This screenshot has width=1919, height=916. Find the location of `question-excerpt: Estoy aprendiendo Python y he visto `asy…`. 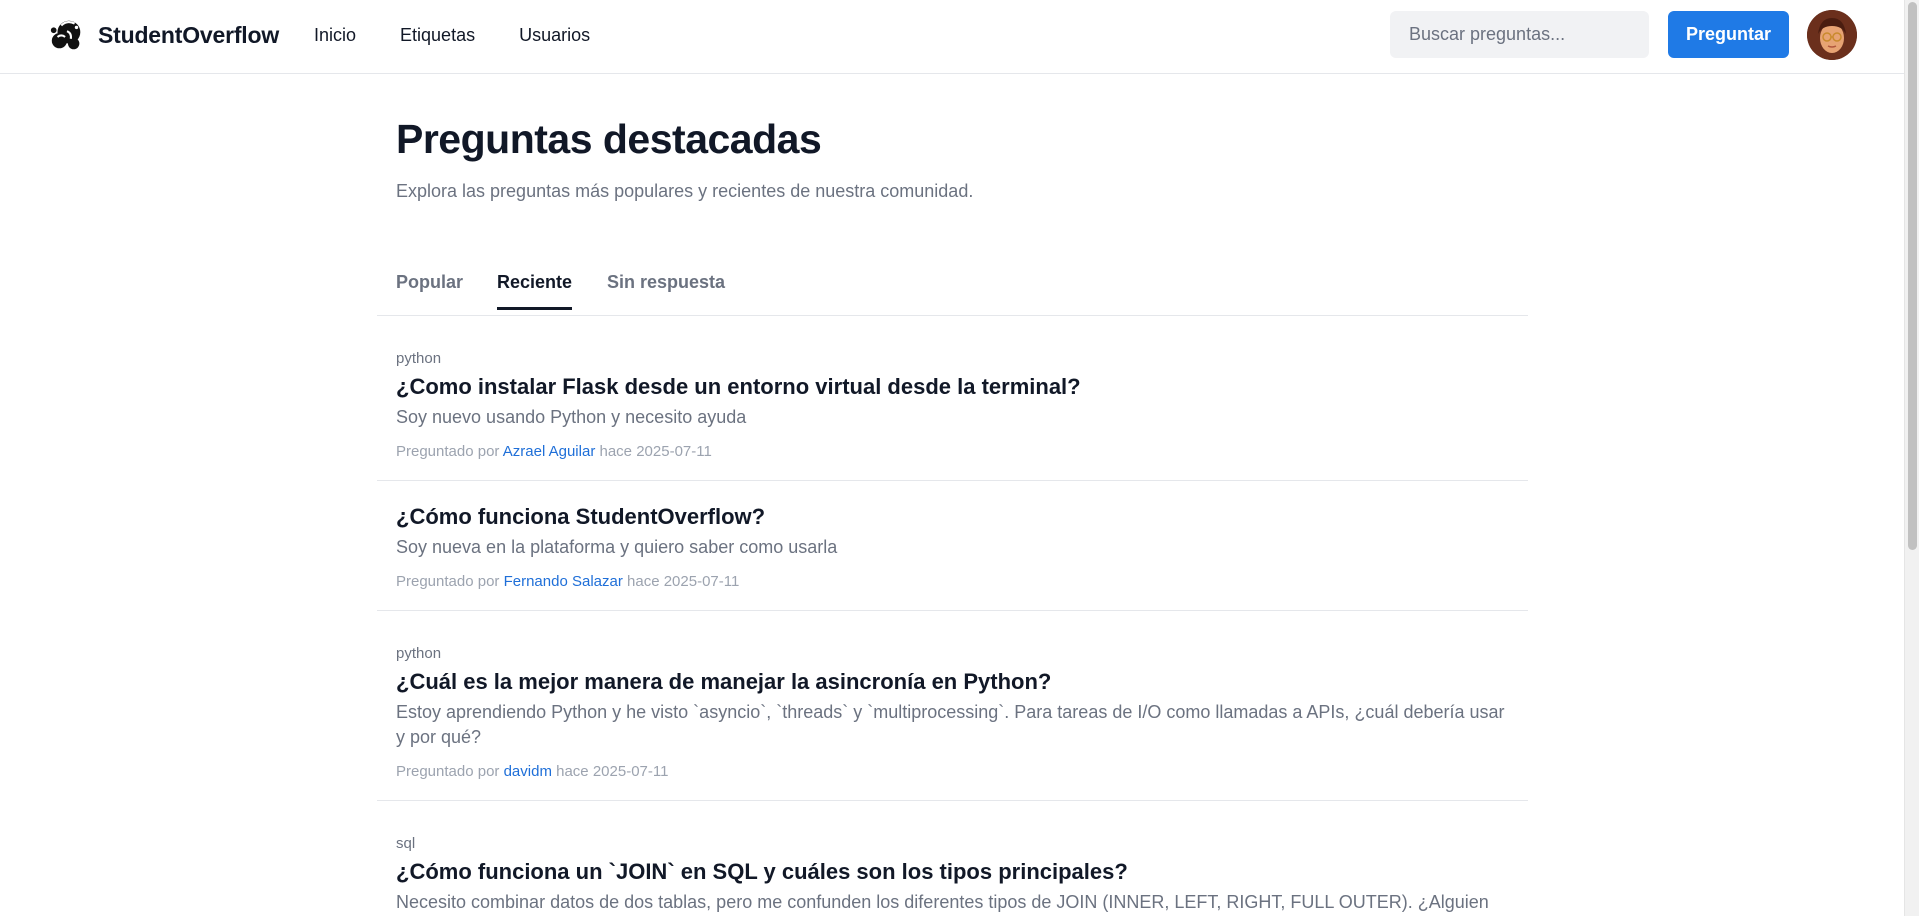

question-excerpt: Estoy aprendiendo Python y he visto `asy… is located at coordinates (950, 724).